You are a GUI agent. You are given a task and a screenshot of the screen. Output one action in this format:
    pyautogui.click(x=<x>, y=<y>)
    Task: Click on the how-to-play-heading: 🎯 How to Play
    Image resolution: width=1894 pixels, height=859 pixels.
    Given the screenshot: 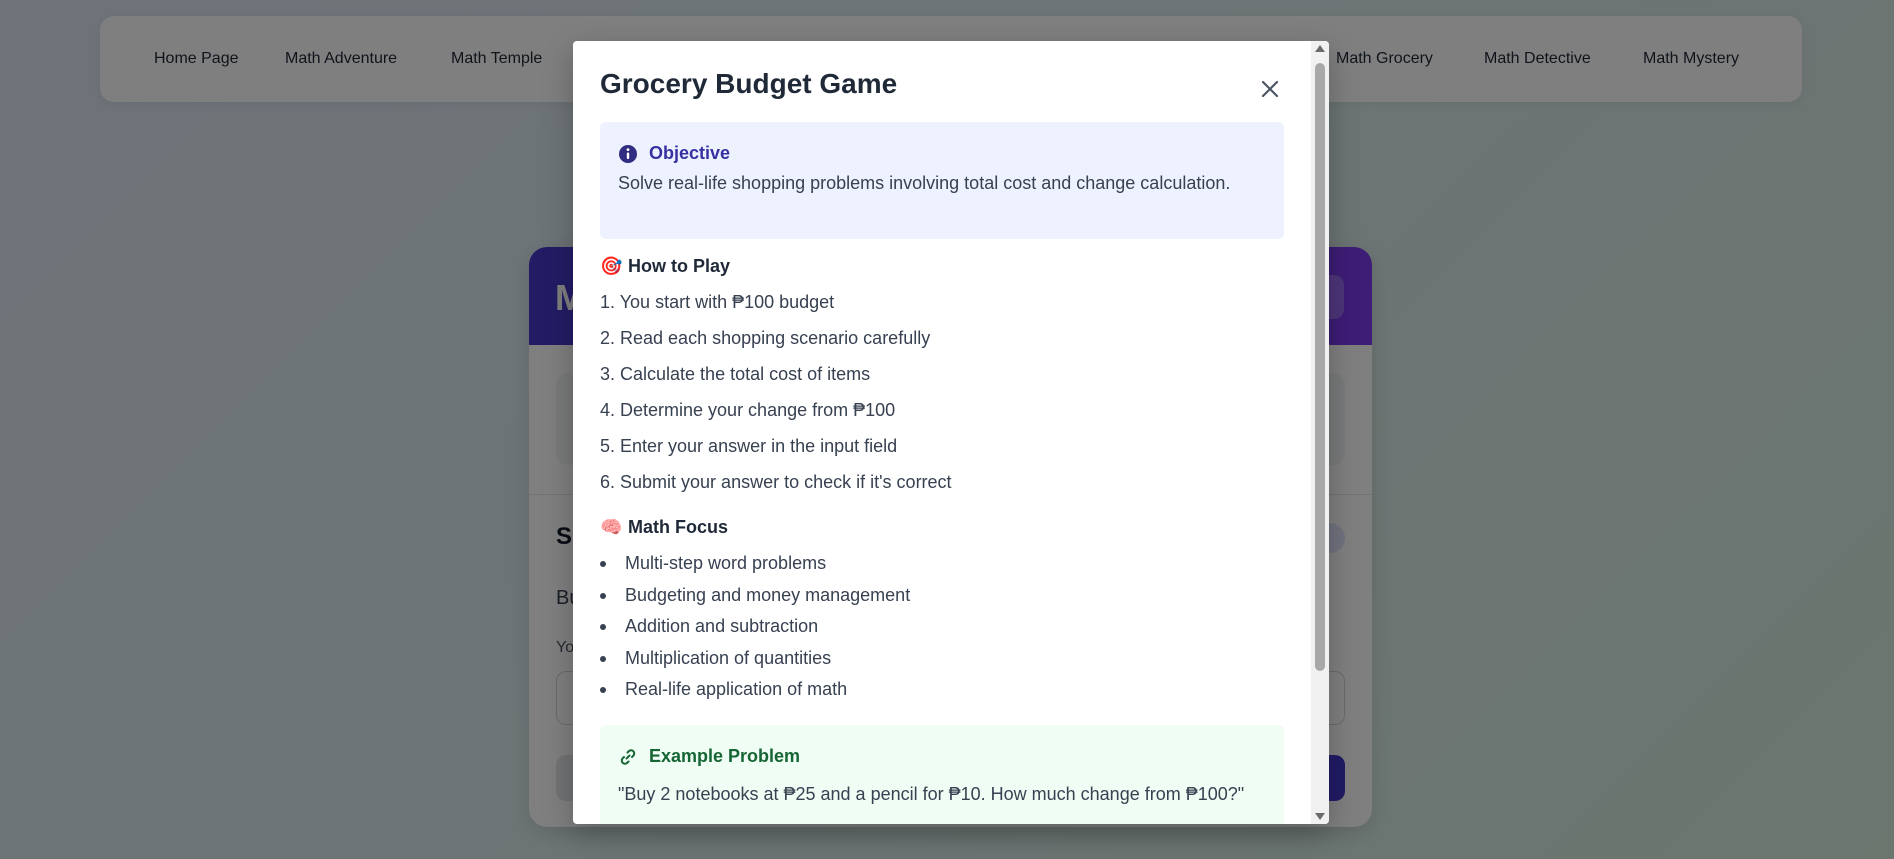 What is the action you would take?
    pyautogui.click(x=665, y=266)
    